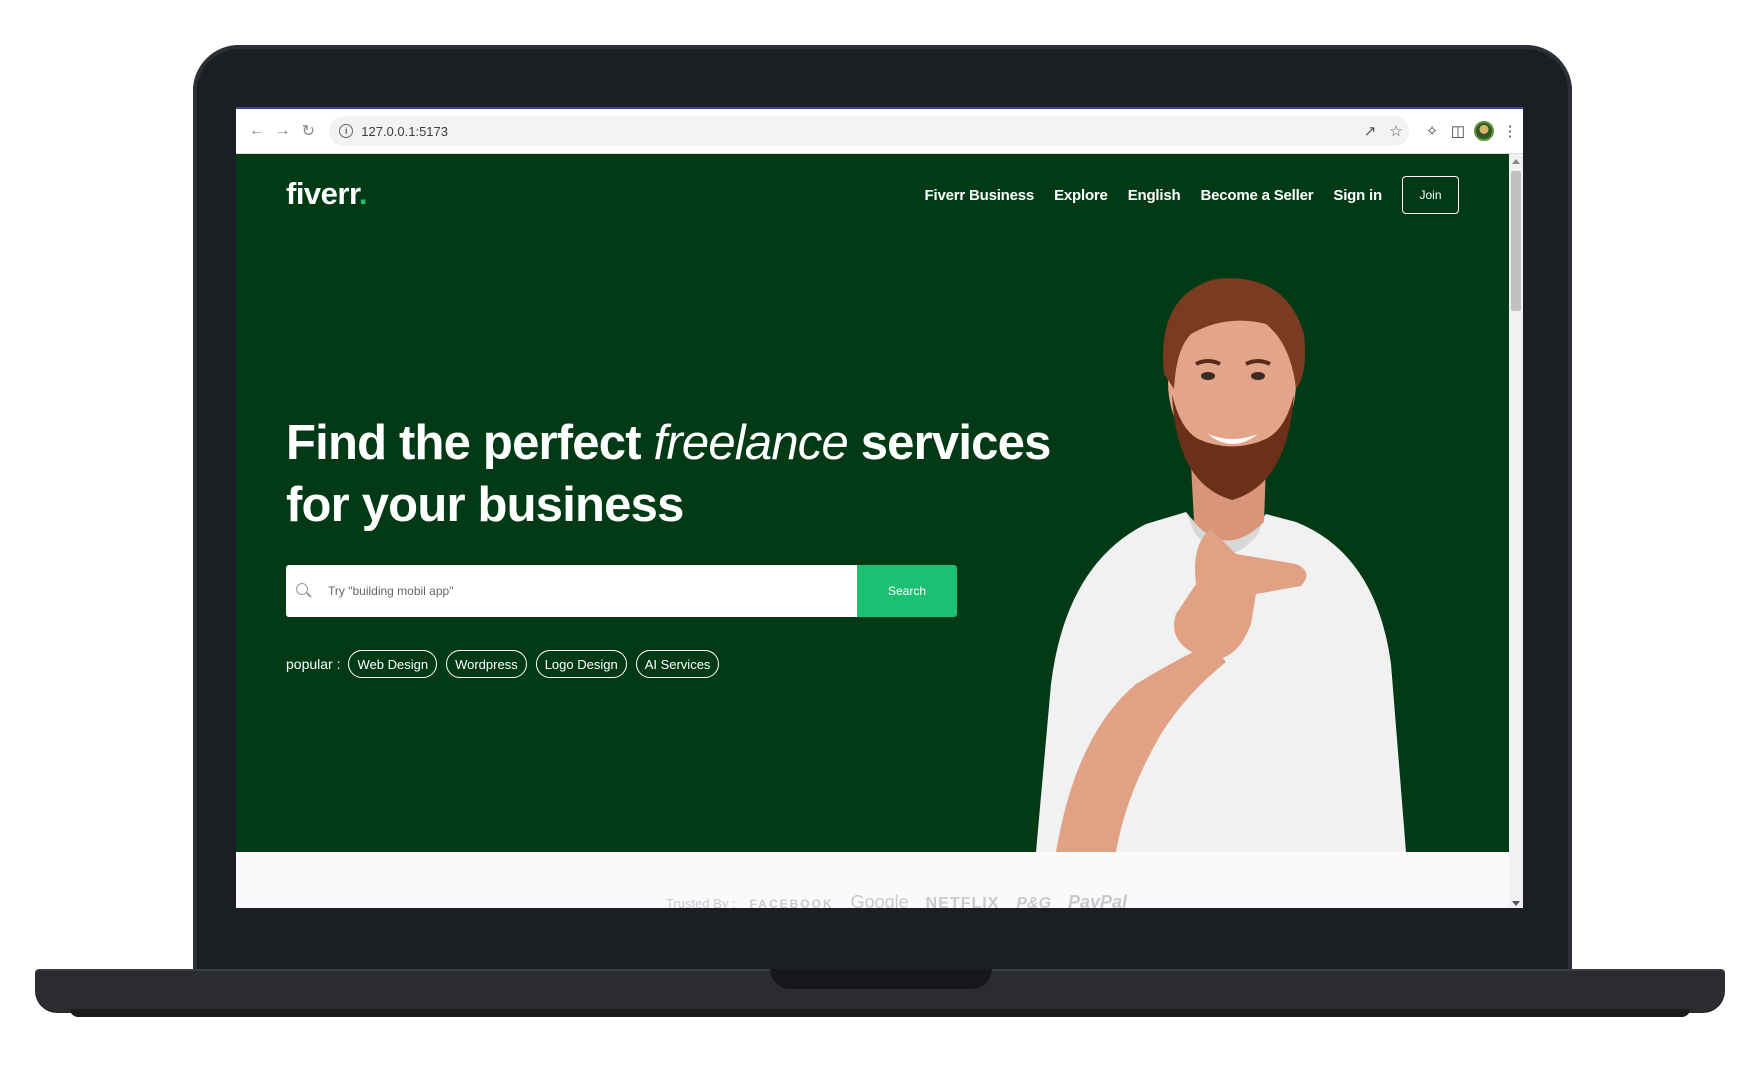  Describe the element at coordinates (880, 1013) in the screenshot. I see `laptop-foot` at that location.